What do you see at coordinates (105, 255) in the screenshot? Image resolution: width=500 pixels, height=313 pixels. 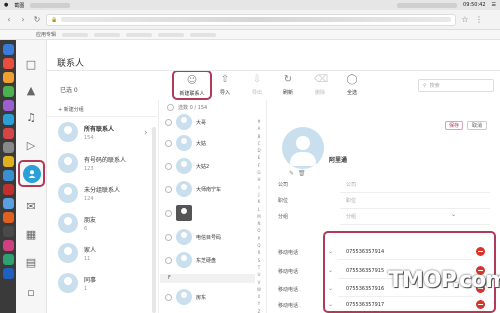 I see `group-item-family: 家人 11` at bounding box center [105, 255].